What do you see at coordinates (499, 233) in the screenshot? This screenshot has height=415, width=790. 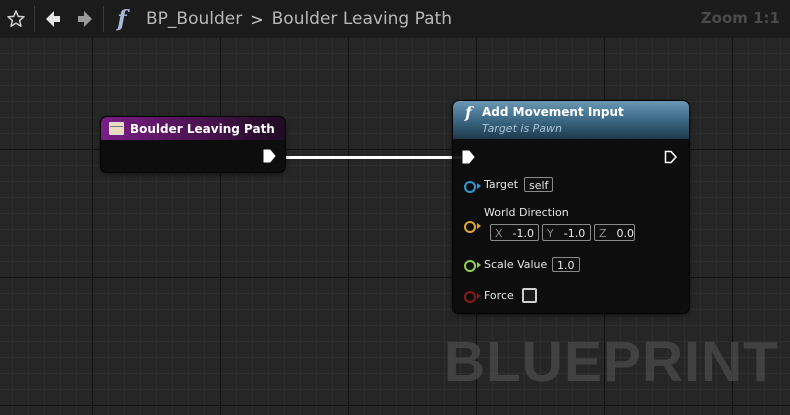 I see `x-axis-label: X` at bounding box center [499, 233].